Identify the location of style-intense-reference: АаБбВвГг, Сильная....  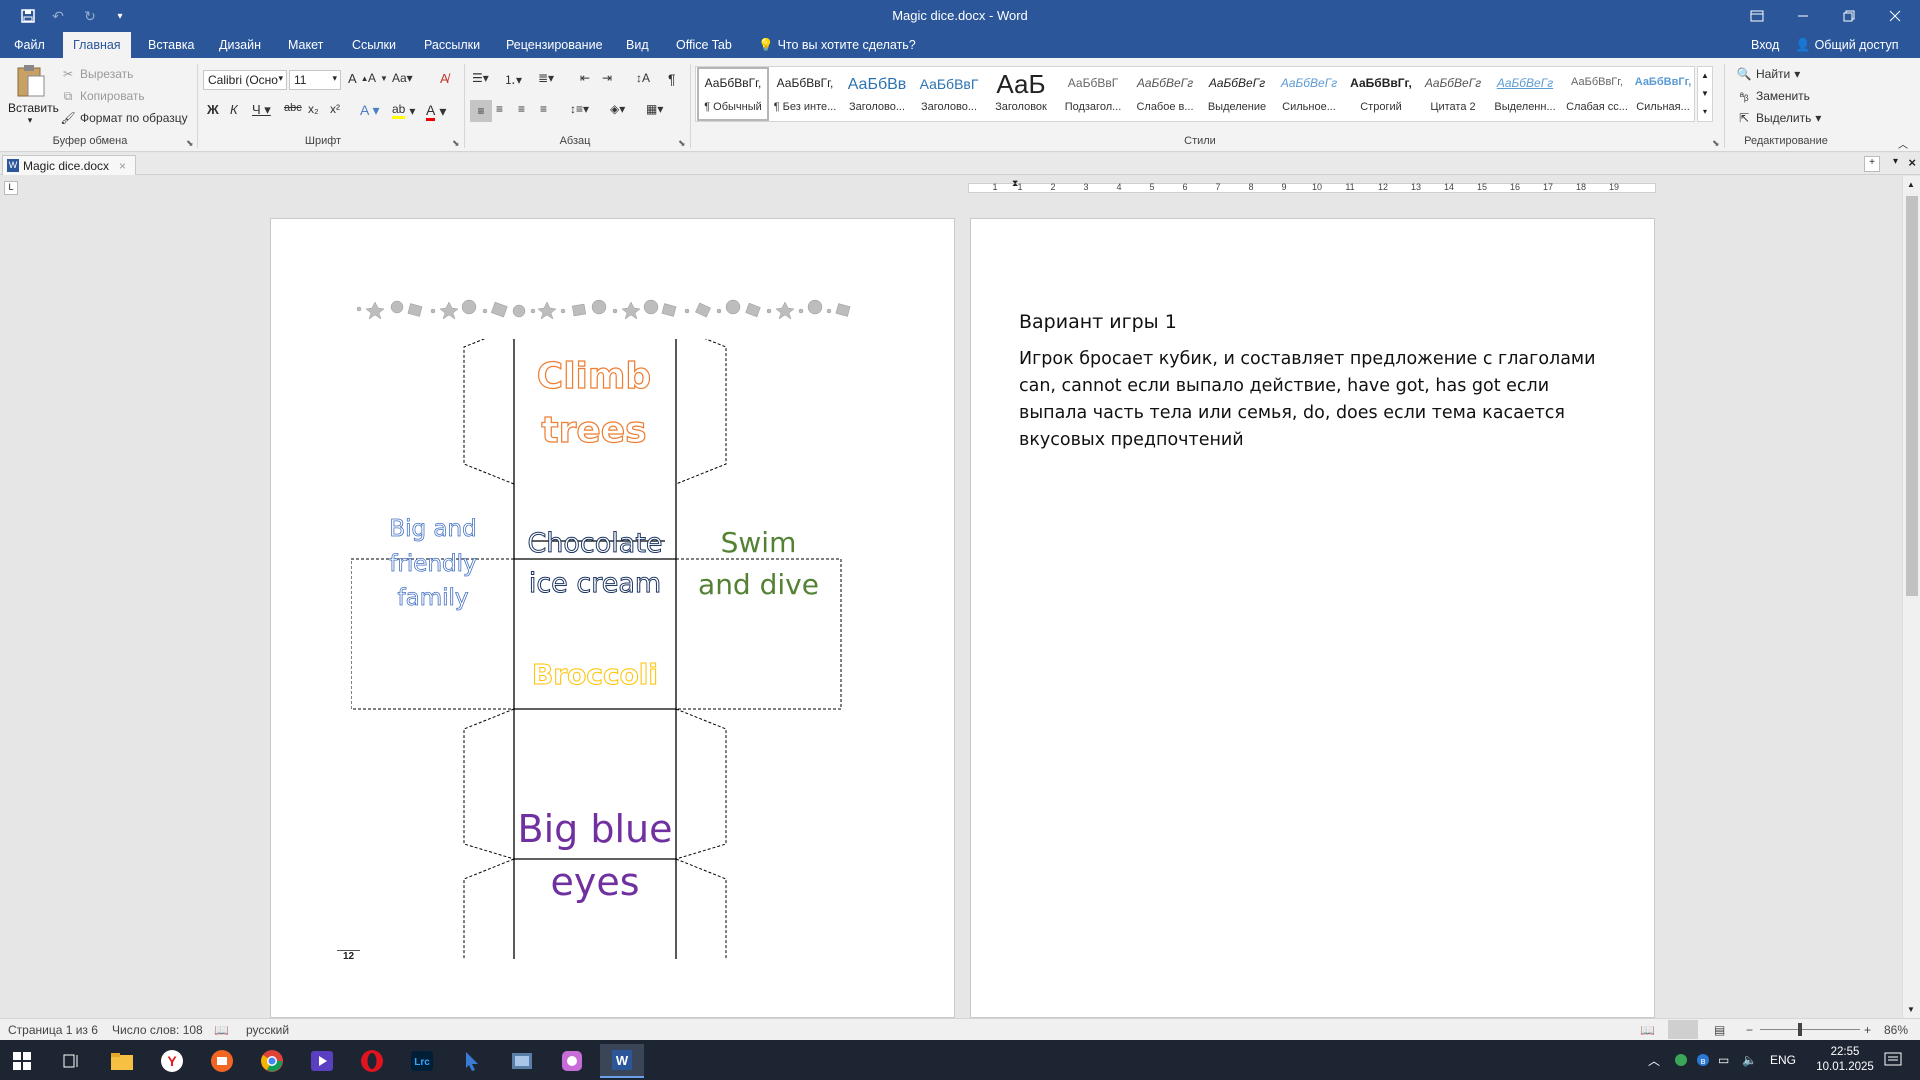
(1663, 94).